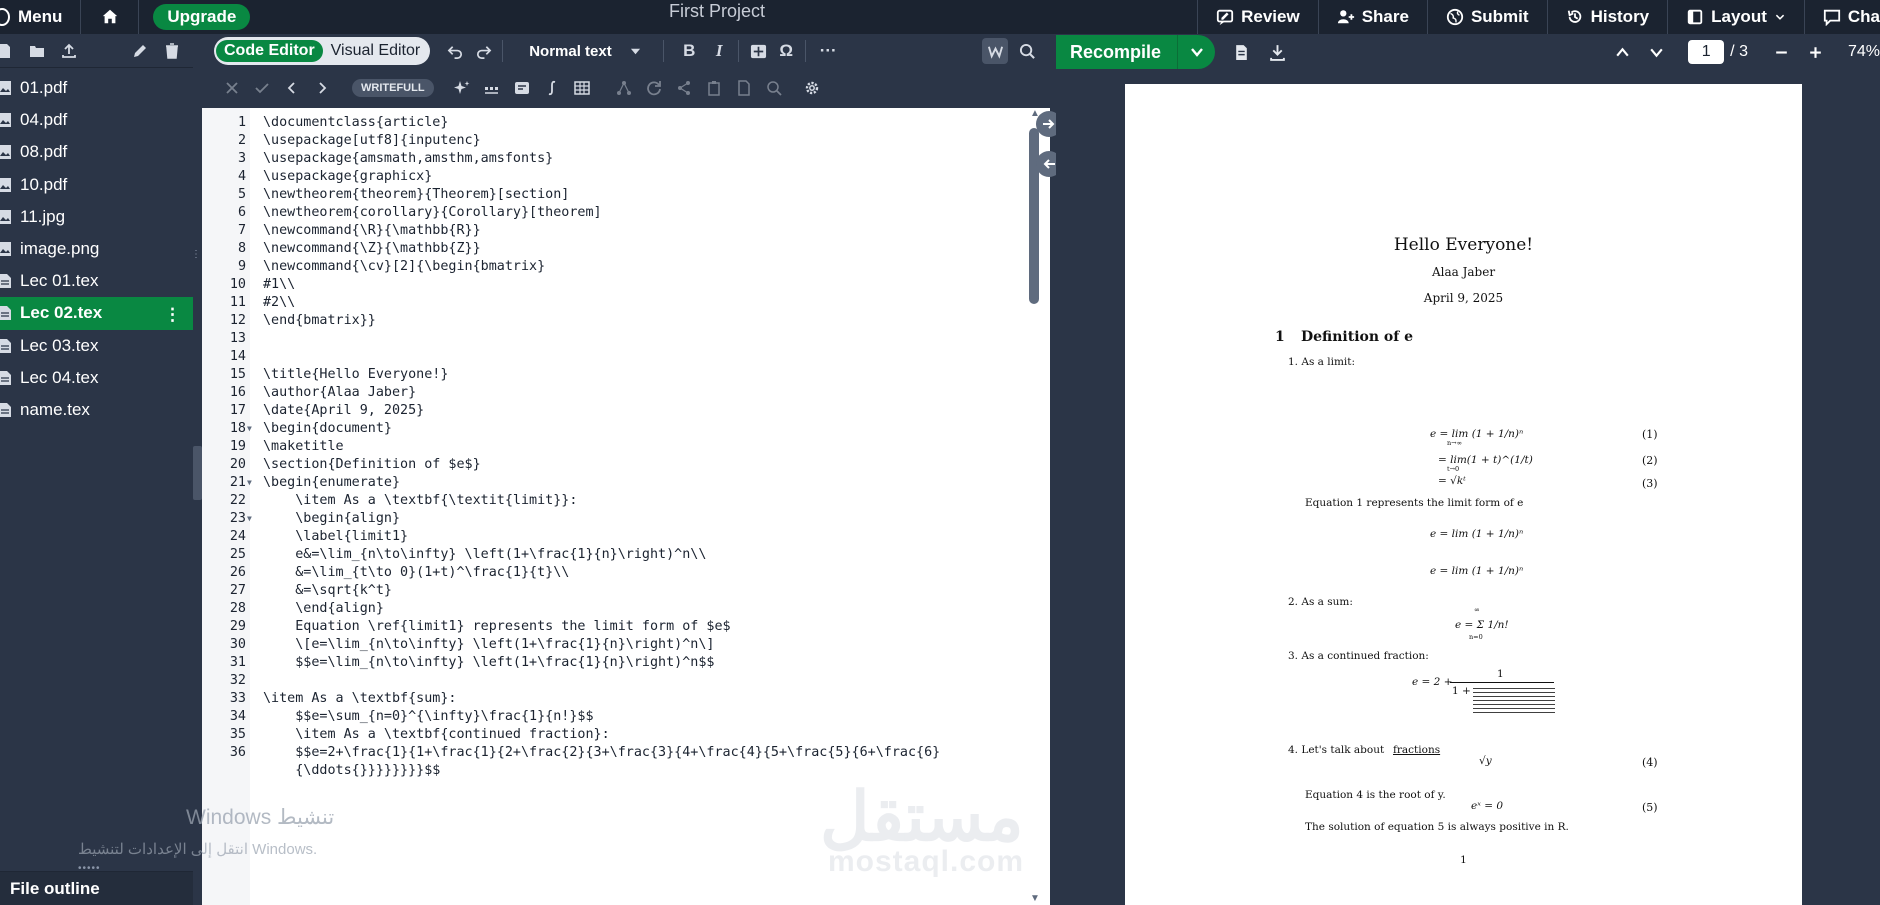 This screenshot has width=1880, height=905. Describe the element at coordinates (1241, 52) in the screenshot. I see `view-logs-button` at that location.